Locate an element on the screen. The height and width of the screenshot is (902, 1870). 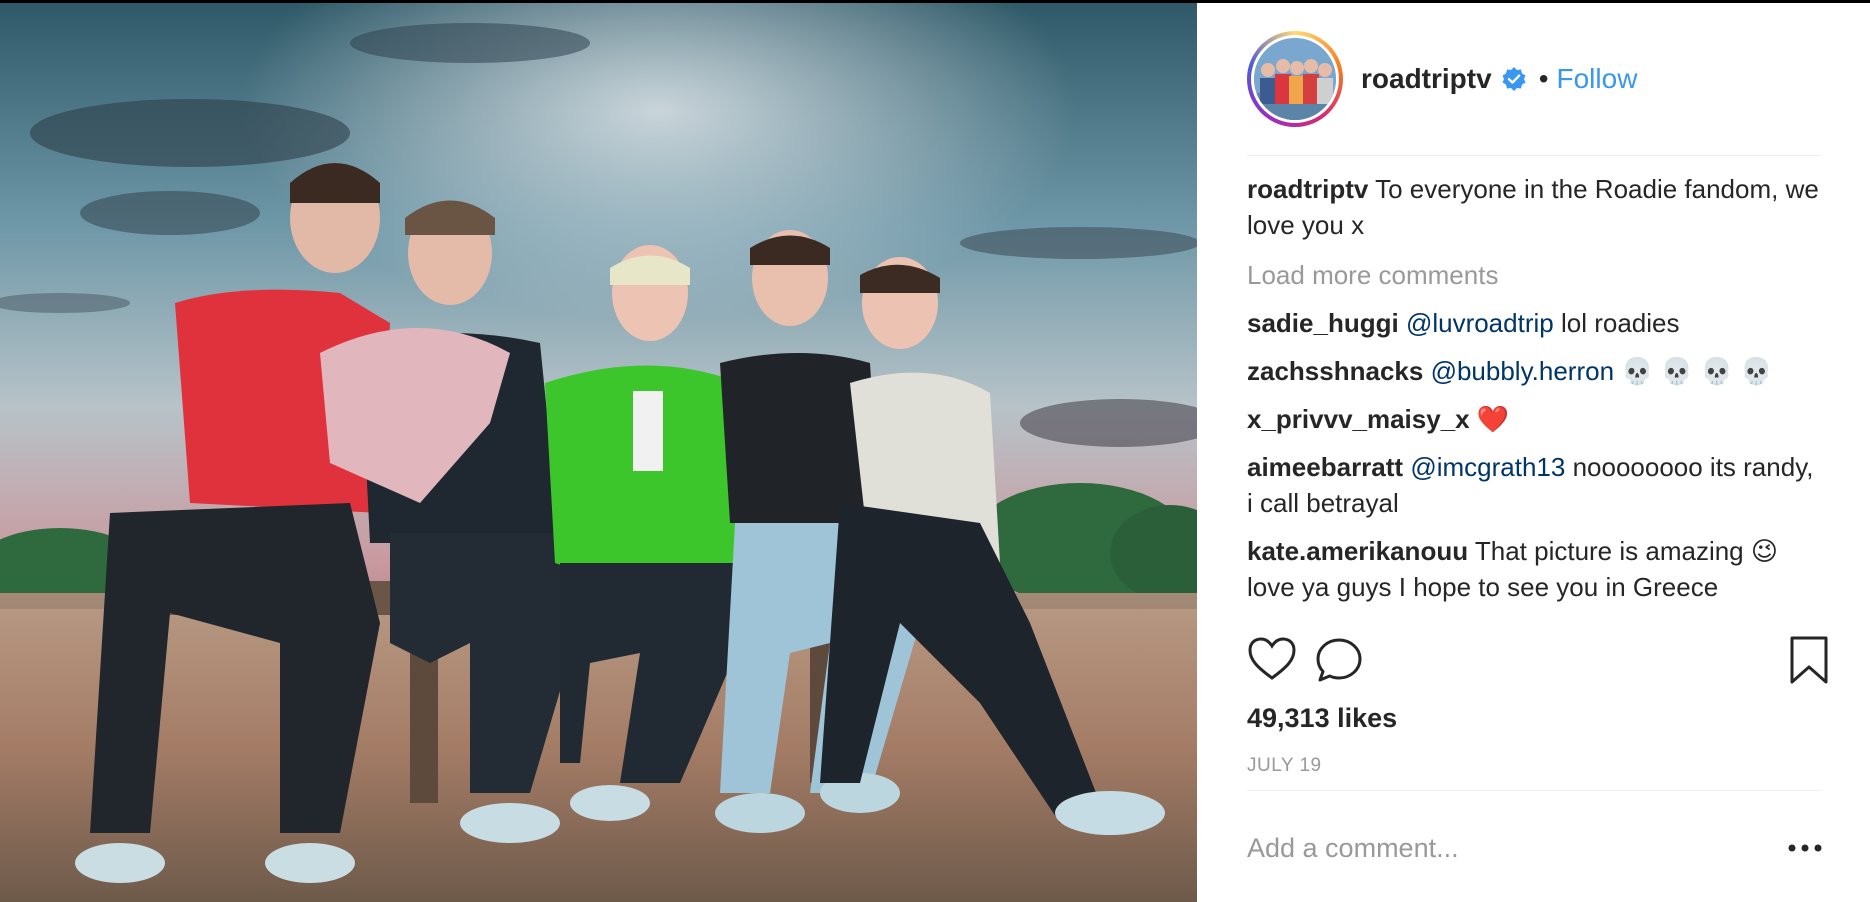
comment-text: lol roadies is located at coordinates (1620, 323).